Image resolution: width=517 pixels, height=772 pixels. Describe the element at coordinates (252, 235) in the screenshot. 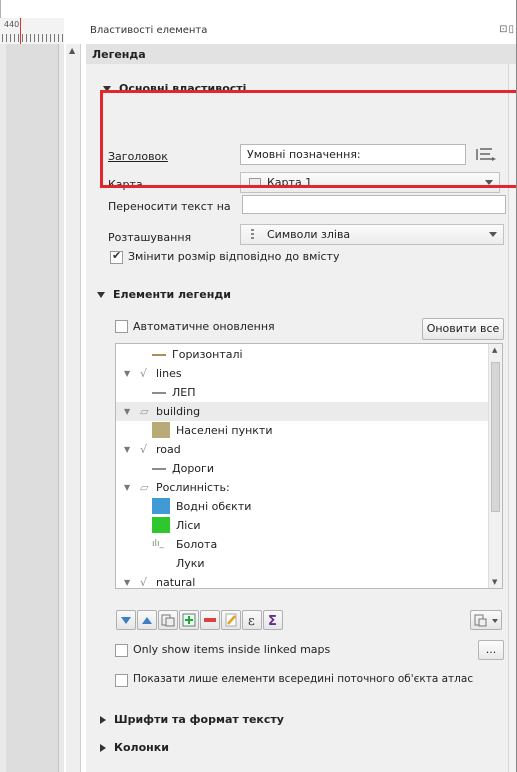

I see `symbols-left-icon` at that location.